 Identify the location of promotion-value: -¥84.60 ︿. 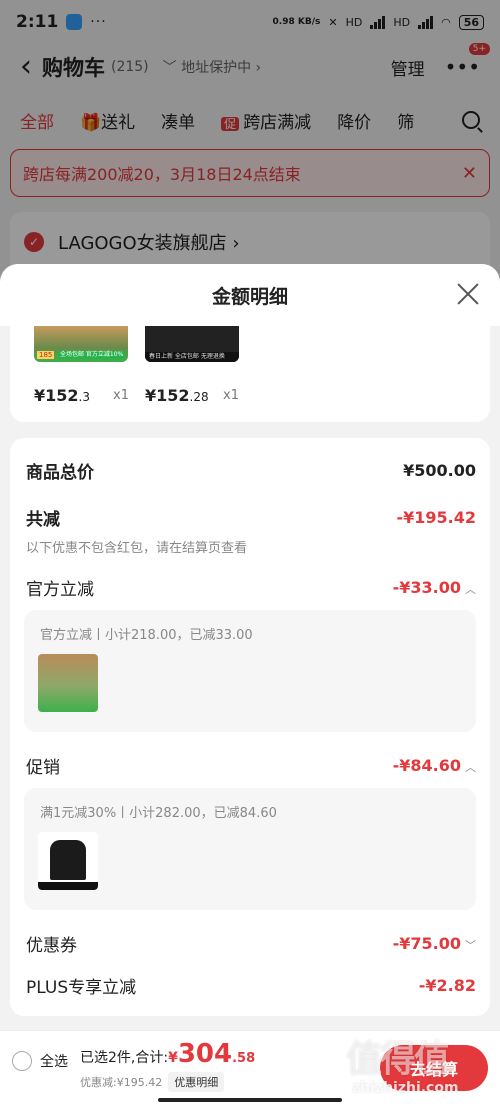
(434, 765).